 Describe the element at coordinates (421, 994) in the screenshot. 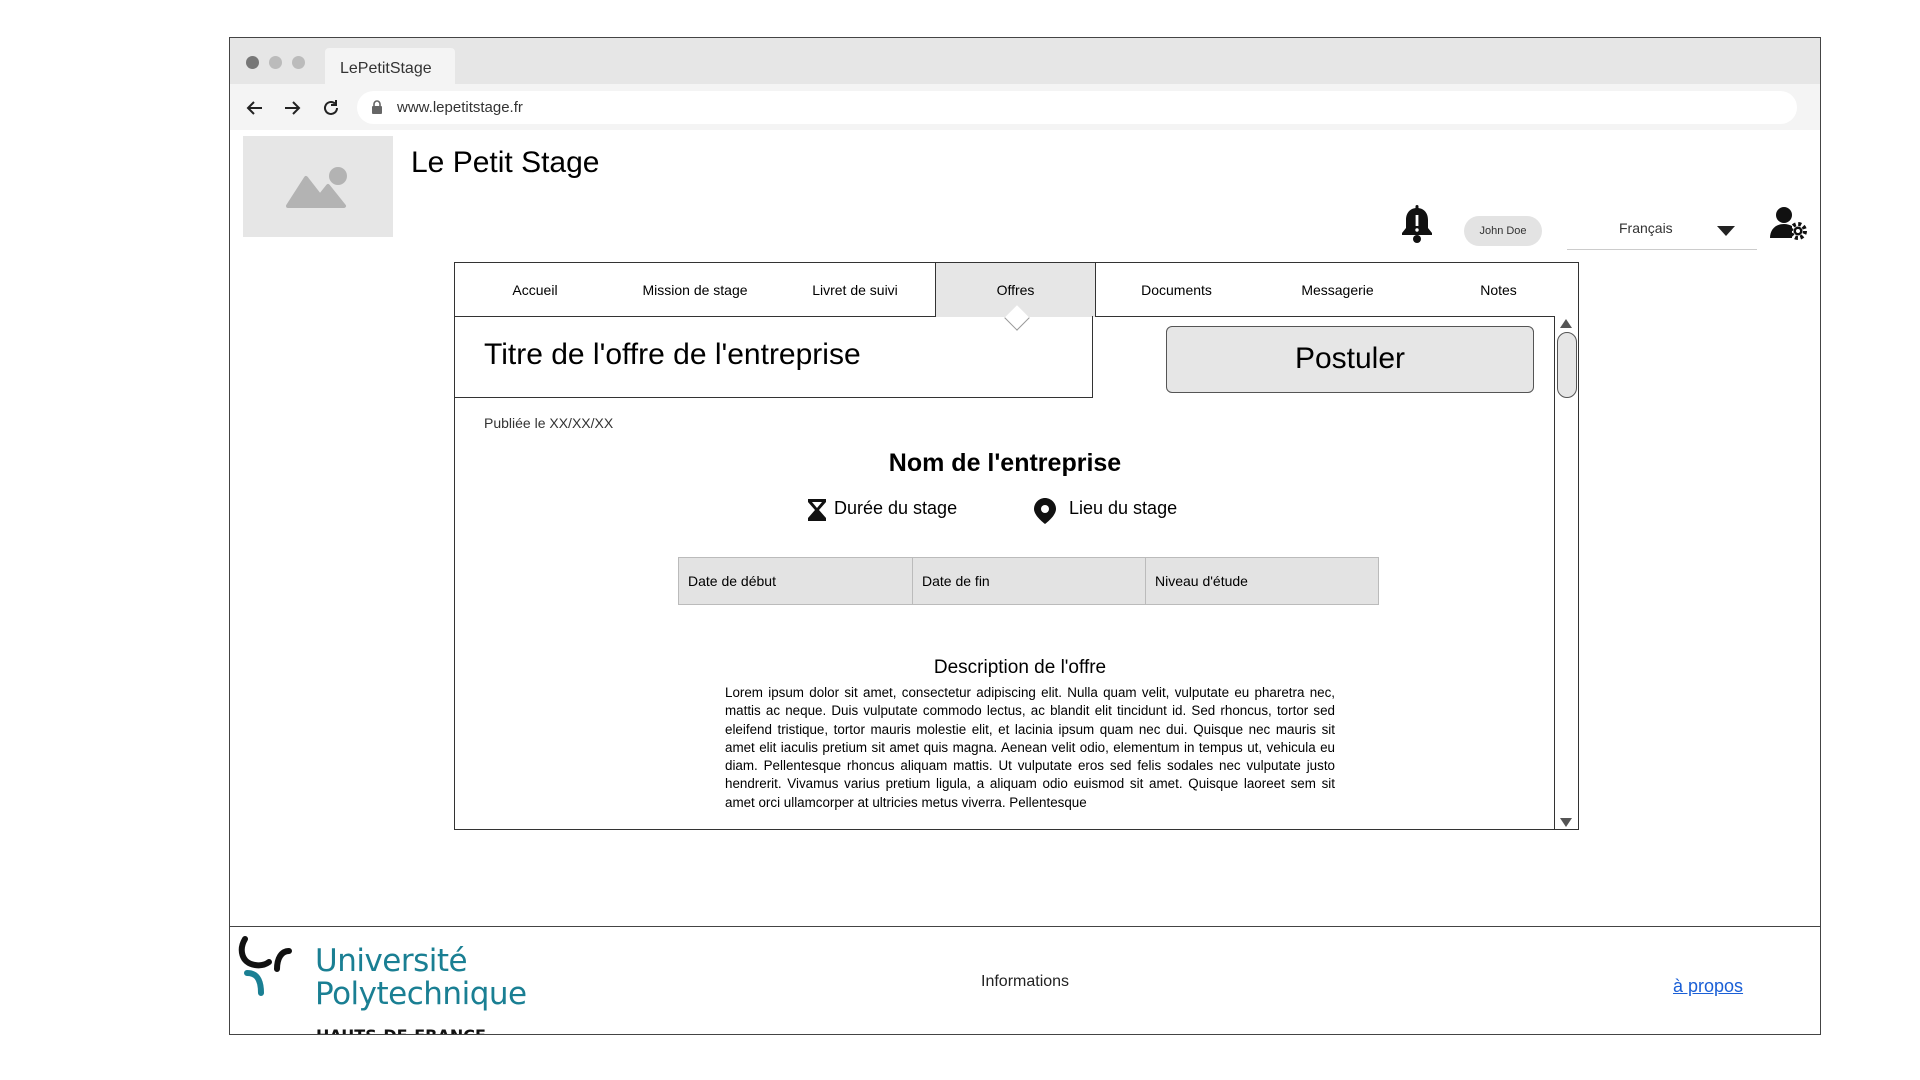

I see `logo-line-polytechnique: Polytechnique` at that location.